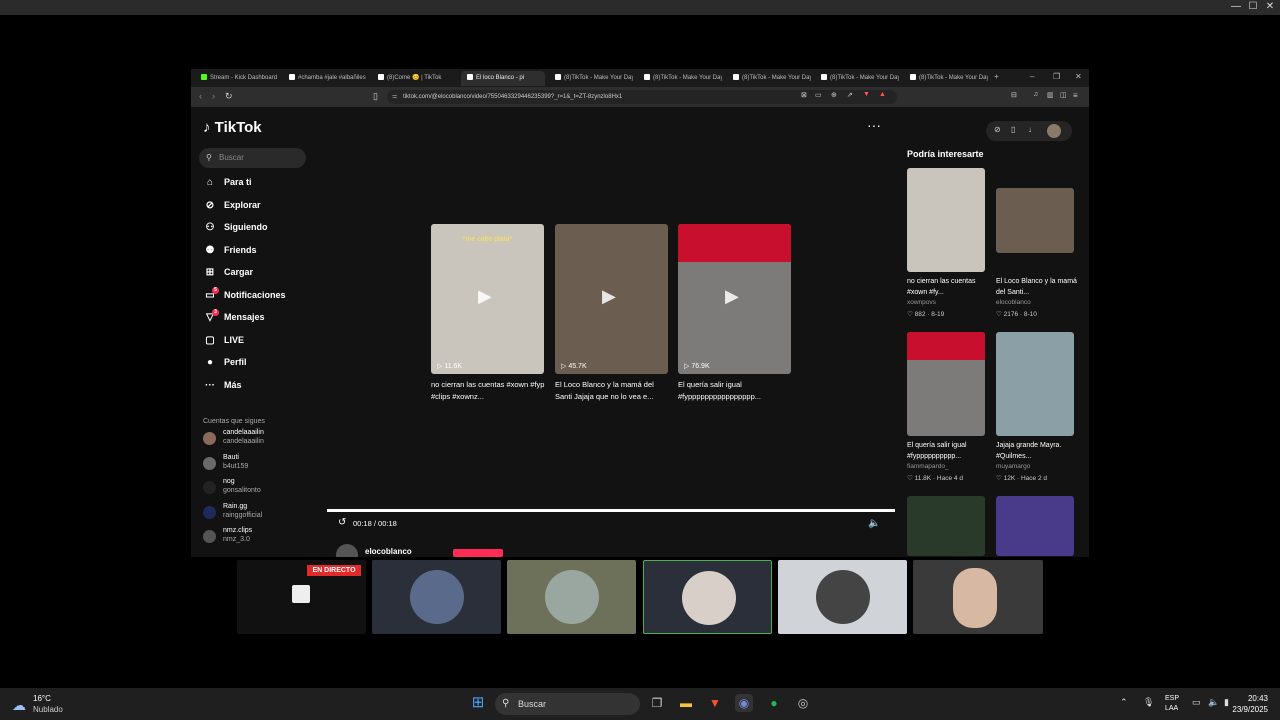  What do you see at coordinates (734, 299) in the screenshot?
I see `video-thumbnail: ▶ ▷ 76.9K` at bounding box center [734, 299].